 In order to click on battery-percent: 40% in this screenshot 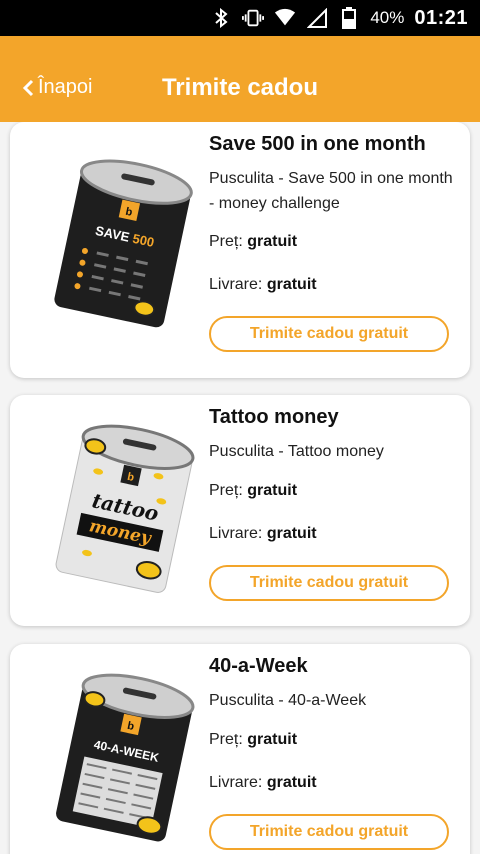, I will do `click(387, 17)`.